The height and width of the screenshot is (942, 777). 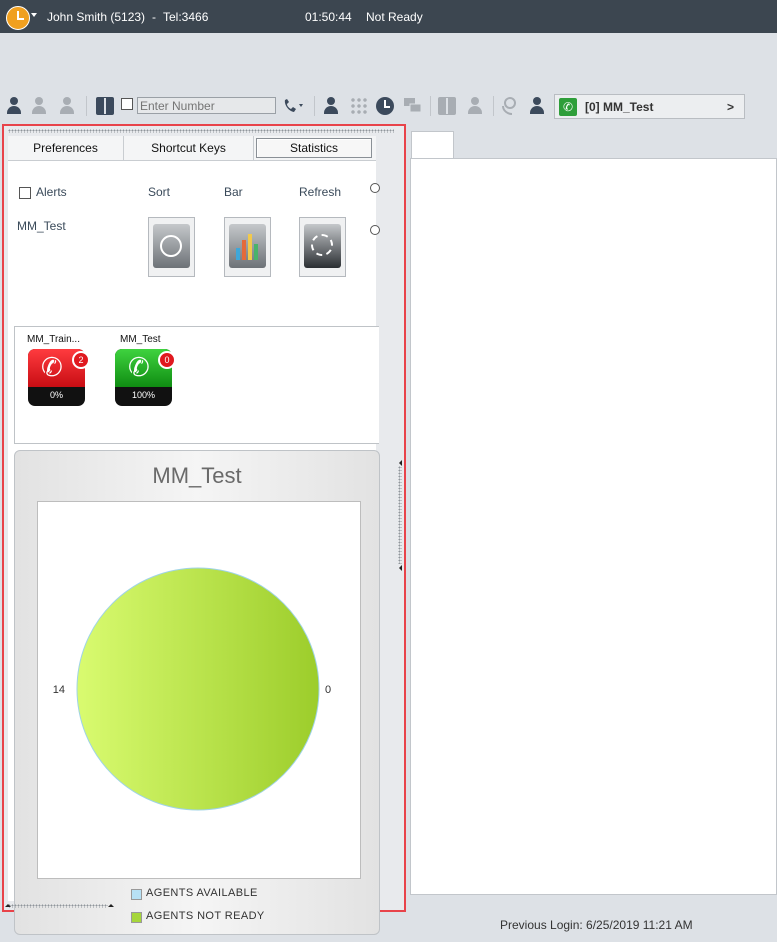 I want to click on agent-status: Not Ready, so click(x=394, y=17).